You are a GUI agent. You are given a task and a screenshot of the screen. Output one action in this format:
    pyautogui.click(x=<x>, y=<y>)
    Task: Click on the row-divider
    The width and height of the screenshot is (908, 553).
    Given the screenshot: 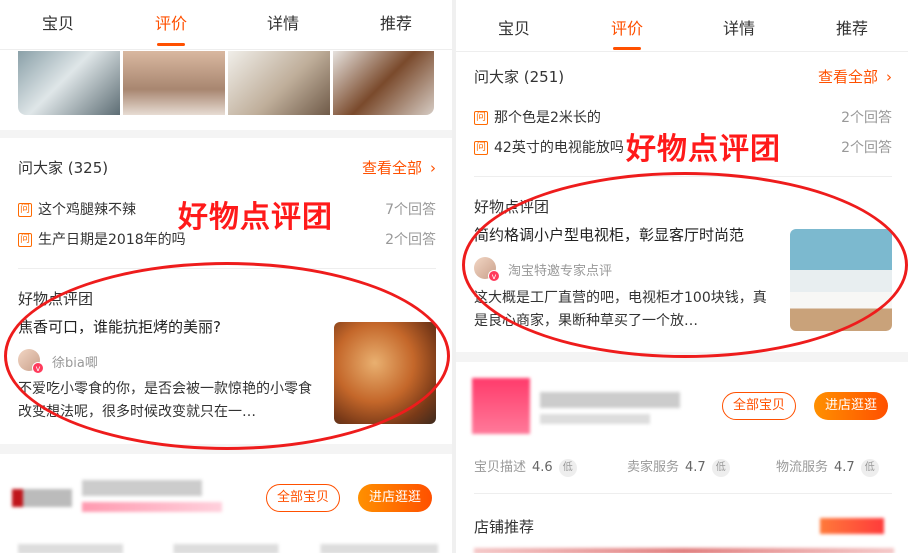 What is the action you would take?
    pyautogui.click(x=683, y=493)
    